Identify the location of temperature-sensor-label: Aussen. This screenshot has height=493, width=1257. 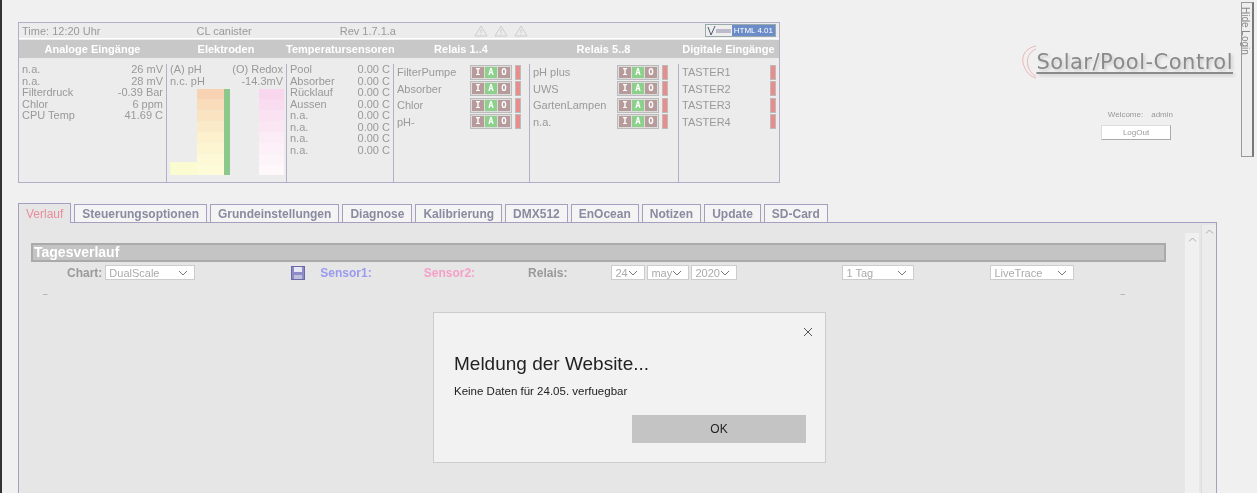
(308, 104).